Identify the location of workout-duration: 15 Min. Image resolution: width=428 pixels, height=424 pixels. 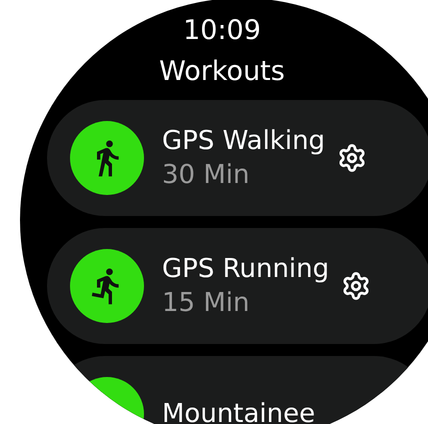
(206, 303).